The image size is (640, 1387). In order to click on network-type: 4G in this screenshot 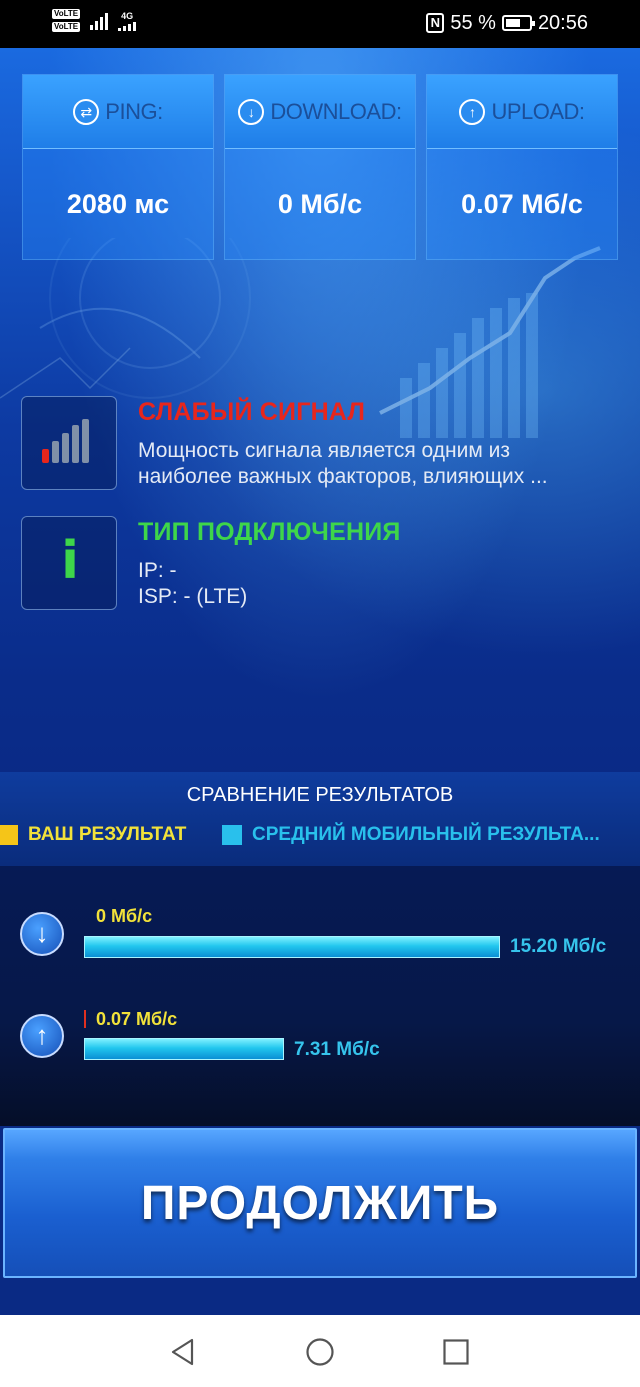, I will do `click(127, 20)`.